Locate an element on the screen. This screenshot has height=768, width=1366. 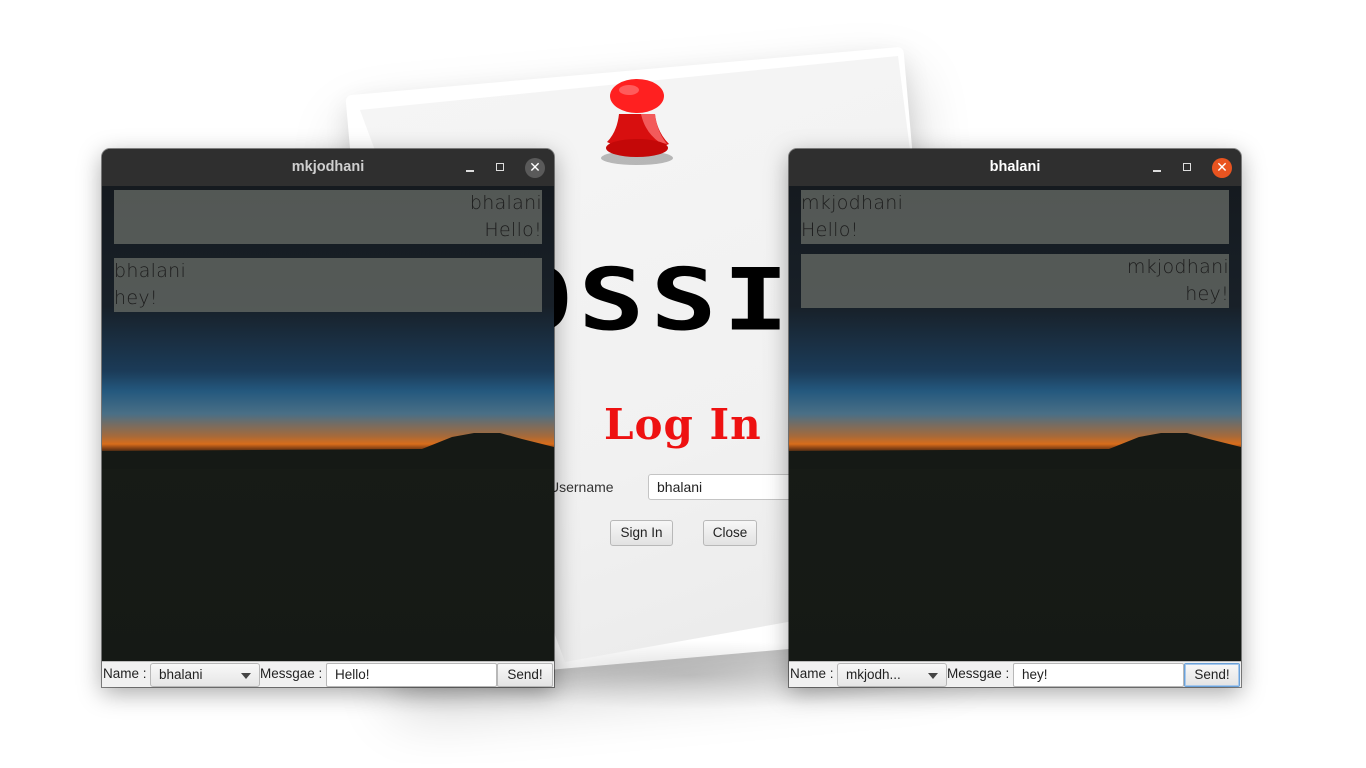
message-input: Hello! is located at coordinates (411, 675).